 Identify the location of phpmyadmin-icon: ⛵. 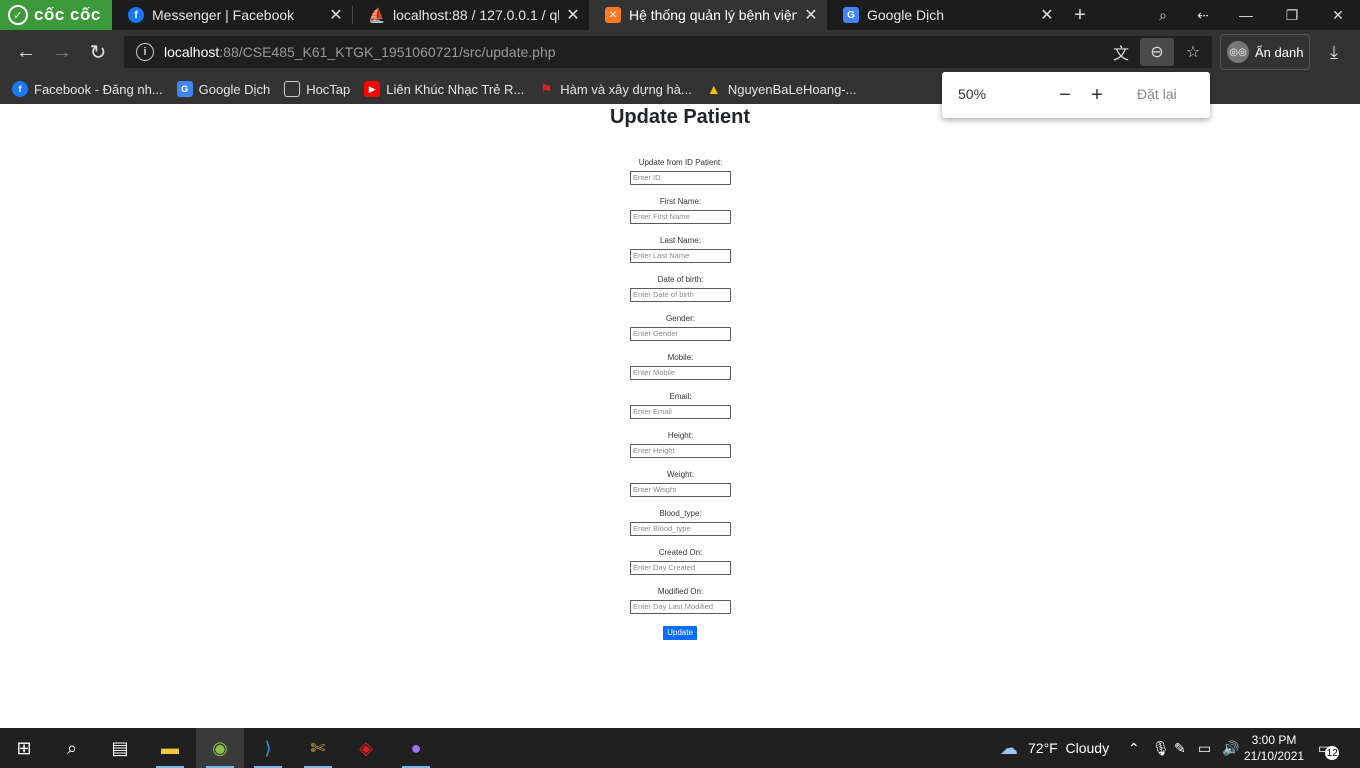
(377, 14).